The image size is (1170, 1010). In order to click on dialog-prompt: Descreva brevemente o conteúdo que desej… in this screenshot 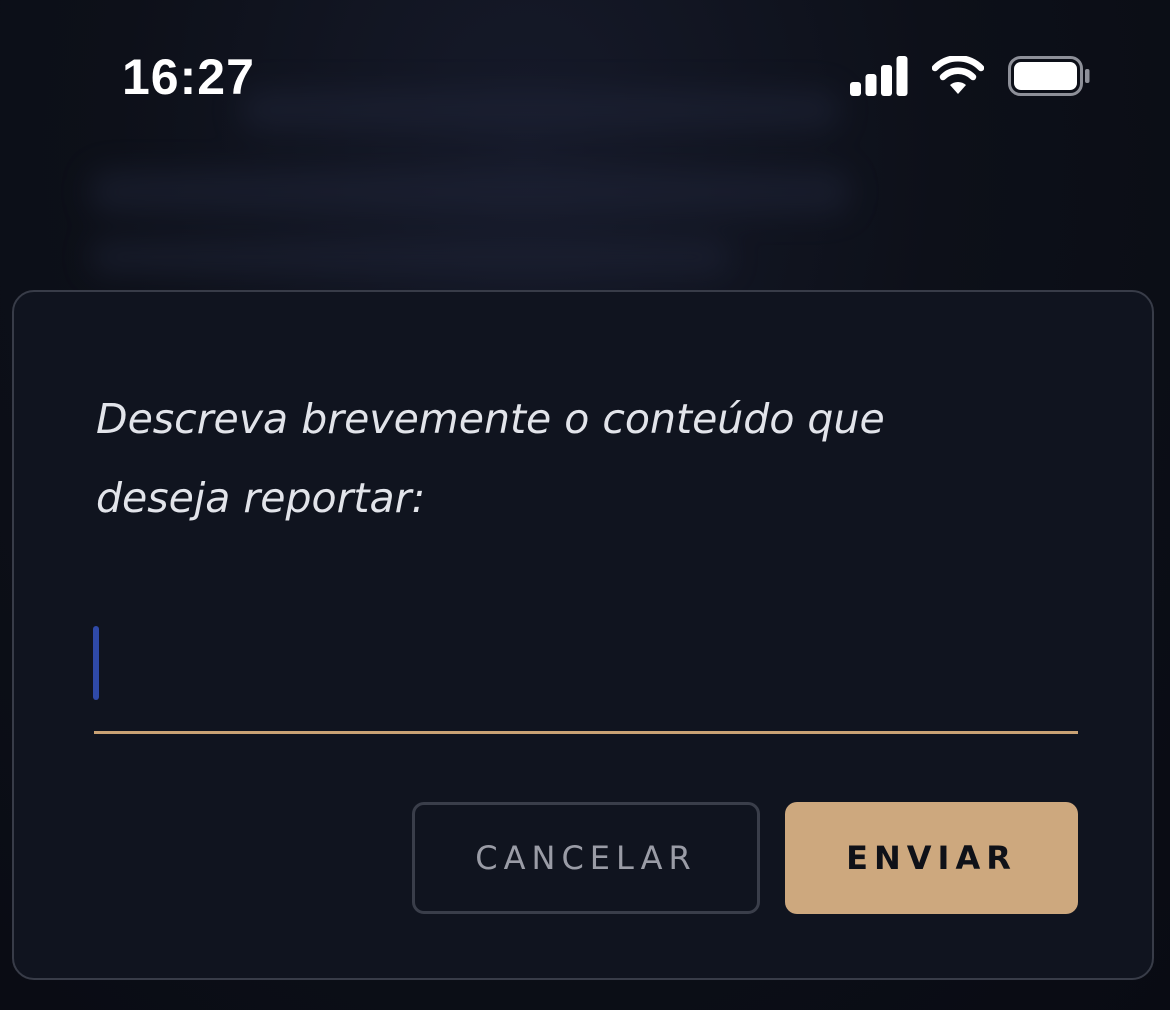, I will do `click(490, 458)`.